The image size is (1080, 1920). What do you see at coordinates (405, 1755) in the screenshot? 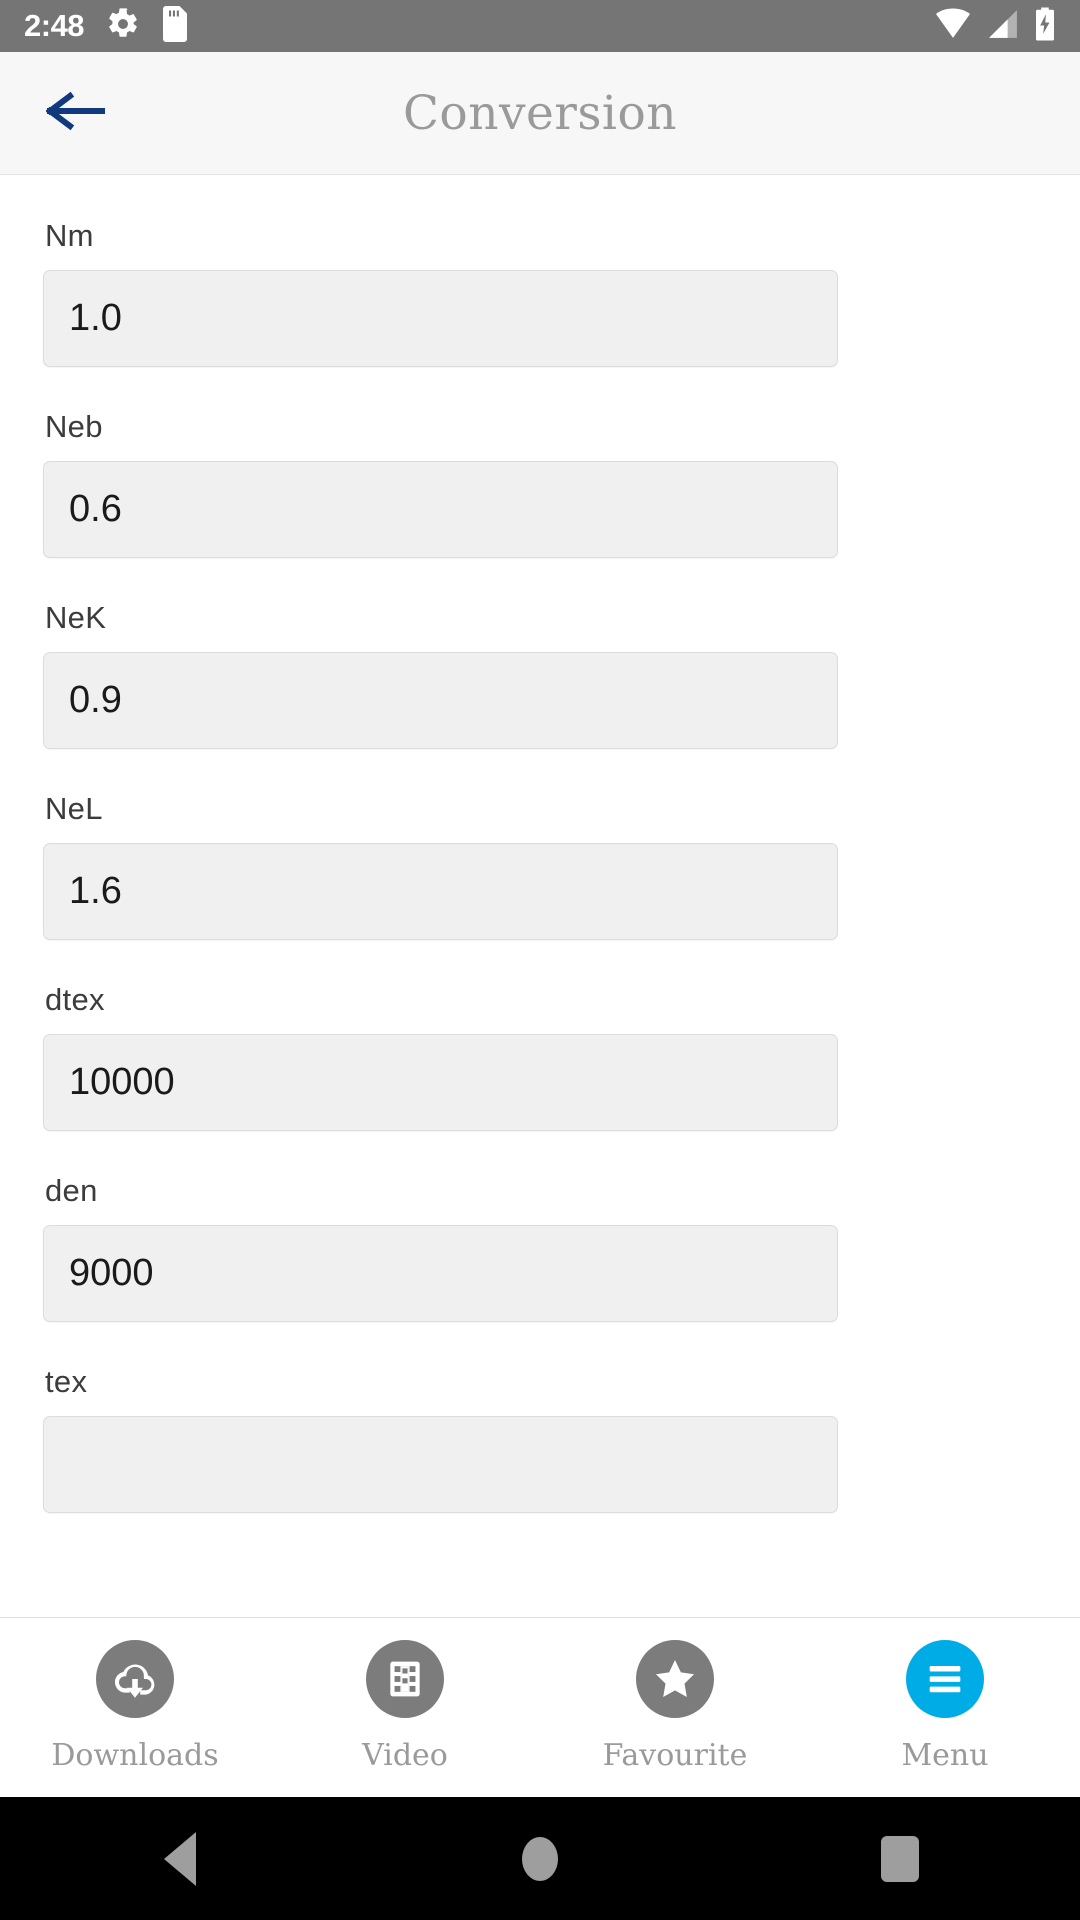
I see `nav-label-video: Video` at bounding box center [405, 1755].